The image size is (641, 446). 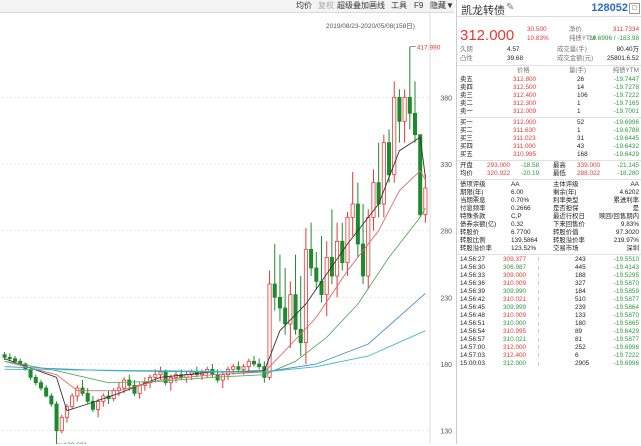 I want to click on trade-ytm: -19.5877, so click(x=626, y=299).